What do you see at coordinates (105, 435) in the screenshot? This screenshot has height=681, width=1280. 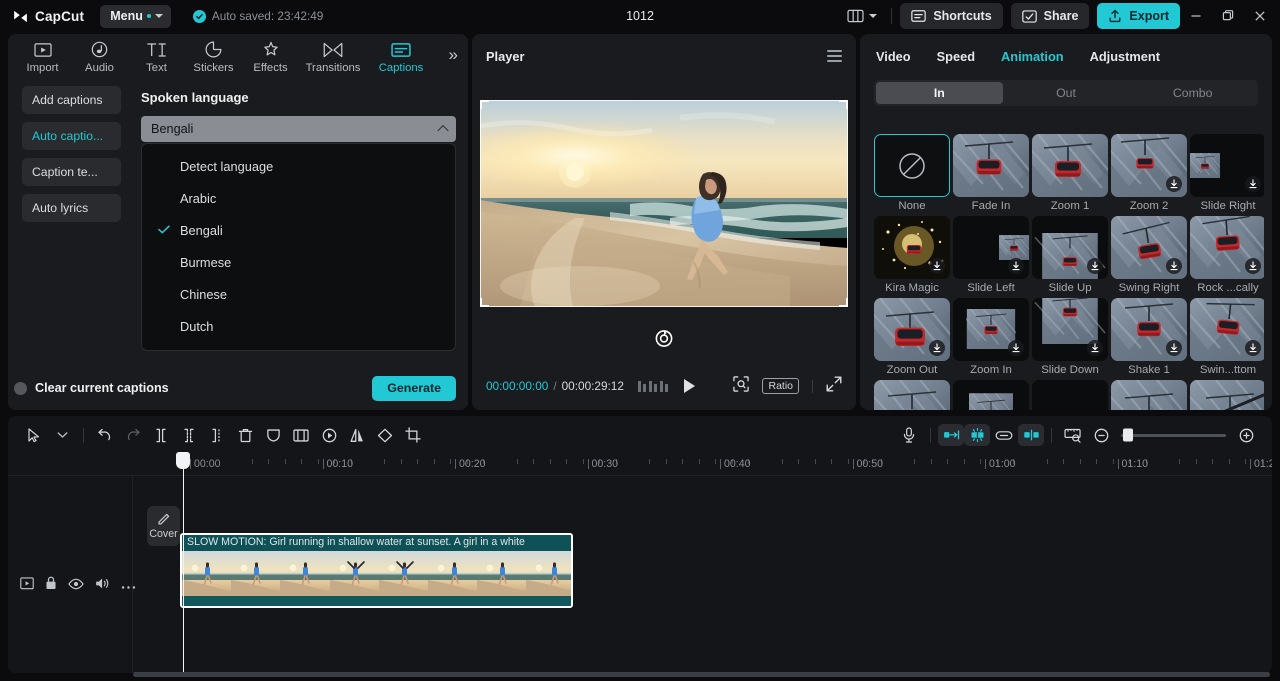 I see `undo-icon` at bounding box center [105, 435].